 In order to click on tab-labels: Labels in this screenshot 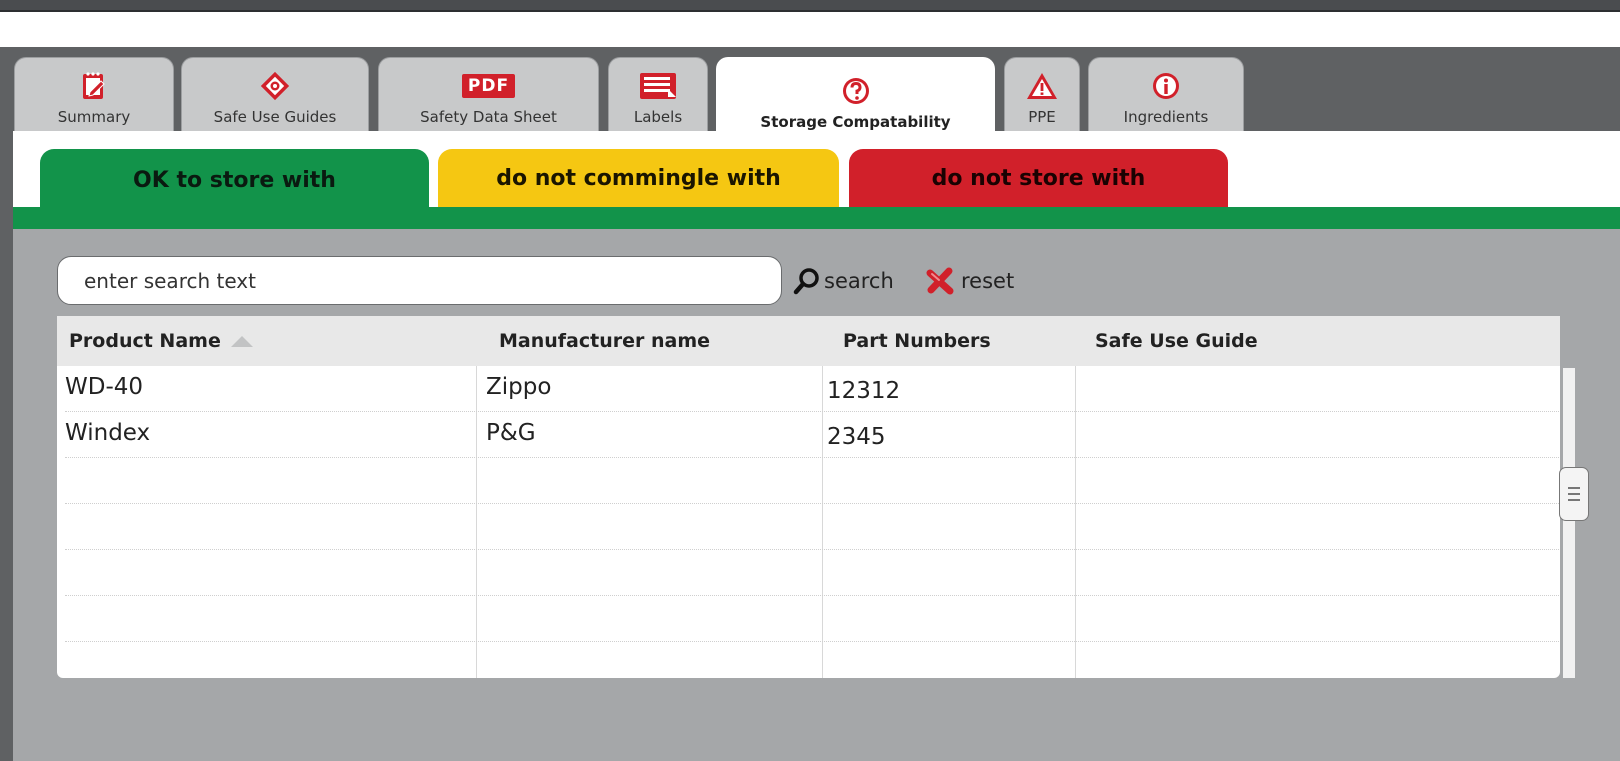, I will do `click(658, 94)`.